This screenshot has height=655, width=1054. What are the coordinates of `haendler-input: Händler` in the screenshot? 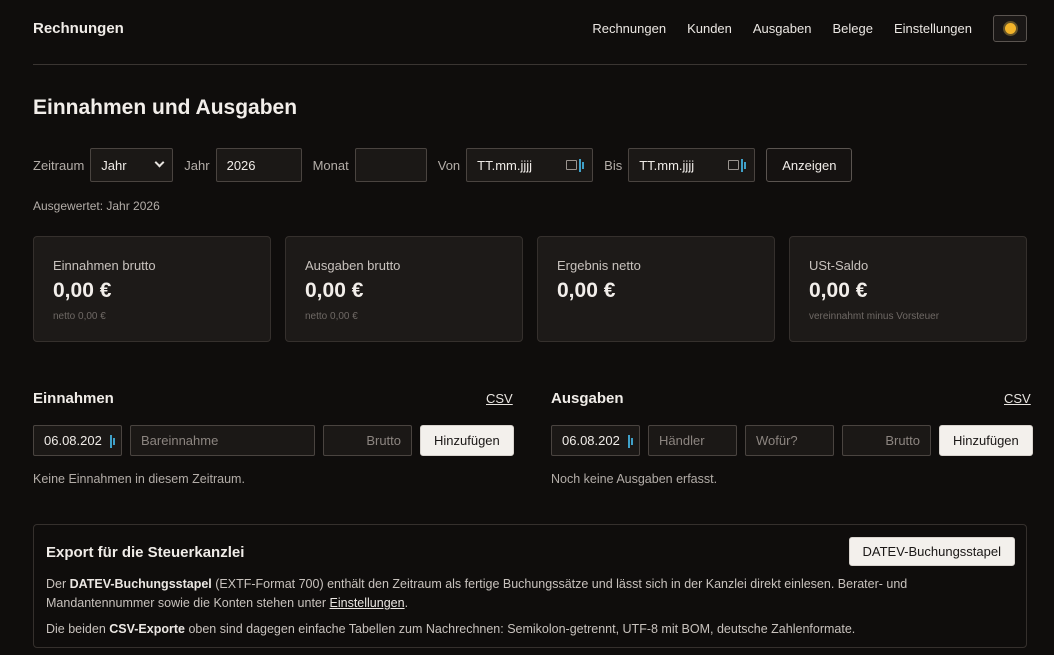 It's located at (692, 440).